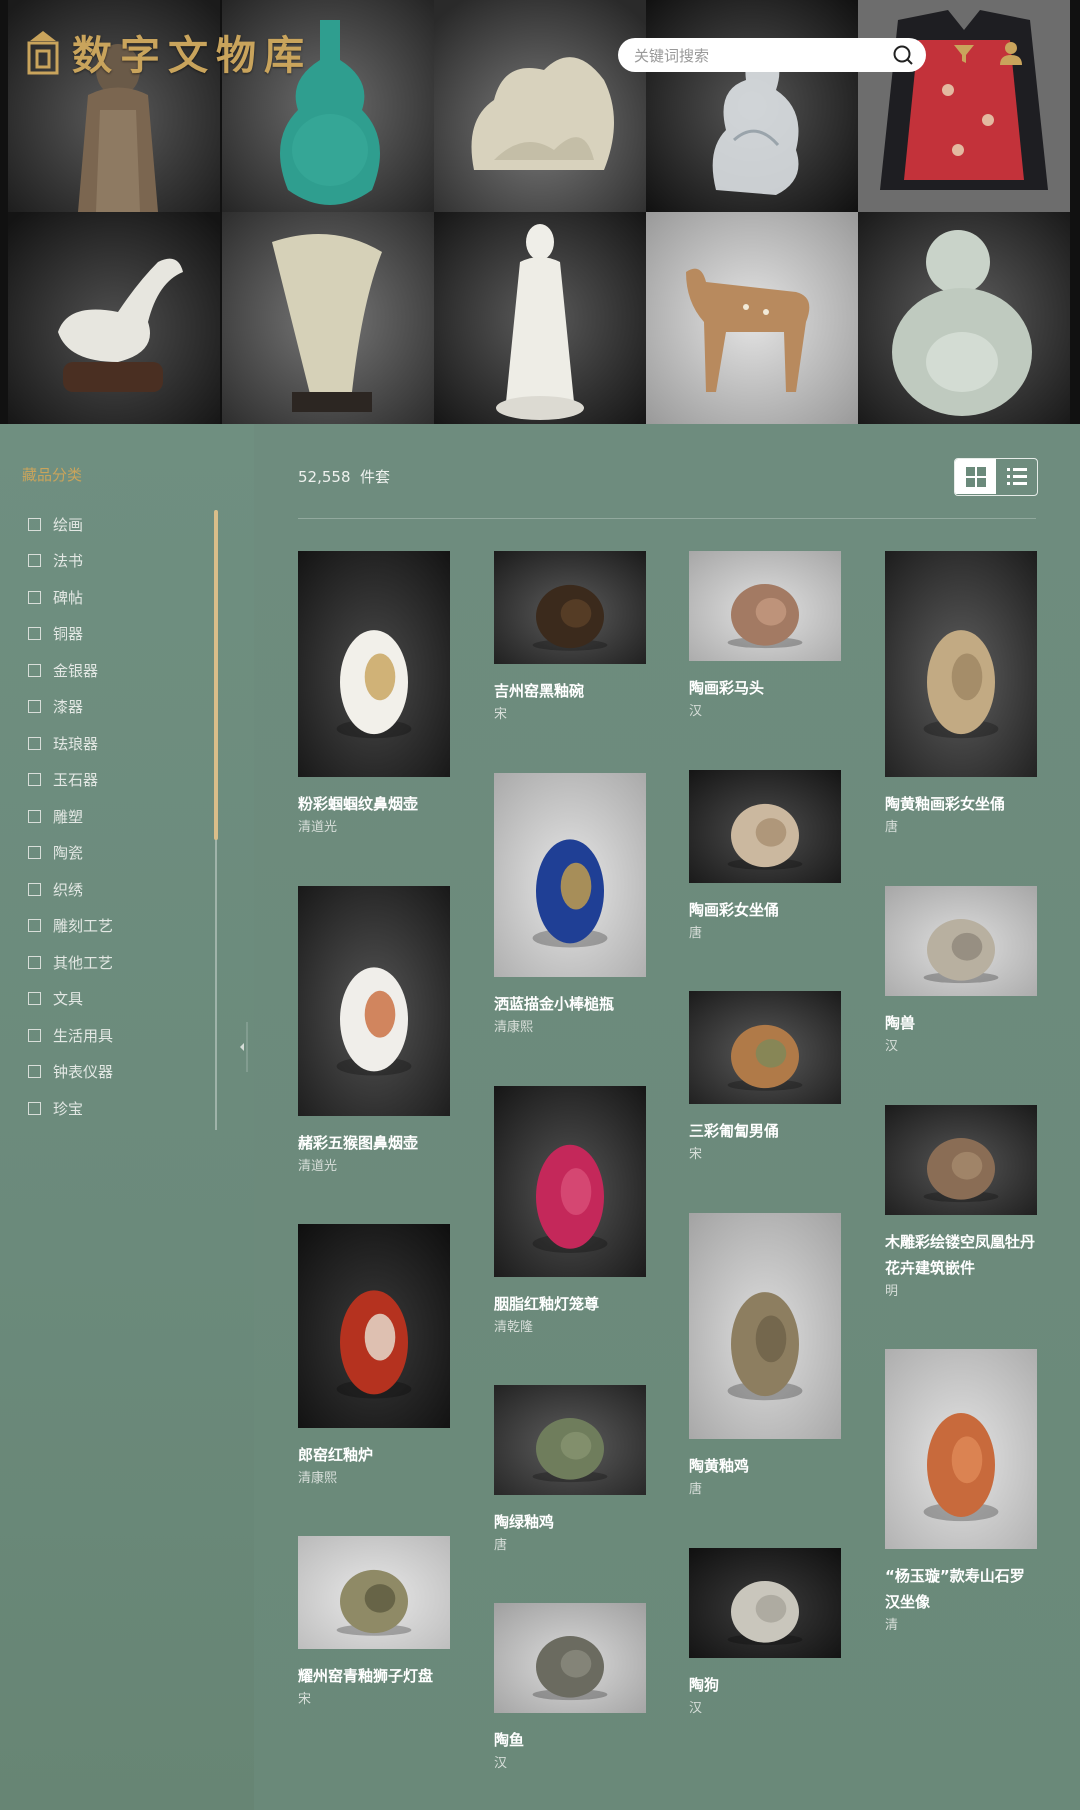  What do you see at coordinates (765, 688) in the screenshot?
I see `artifact-name: 陶画彩马头` at bounding box center [765, 688].